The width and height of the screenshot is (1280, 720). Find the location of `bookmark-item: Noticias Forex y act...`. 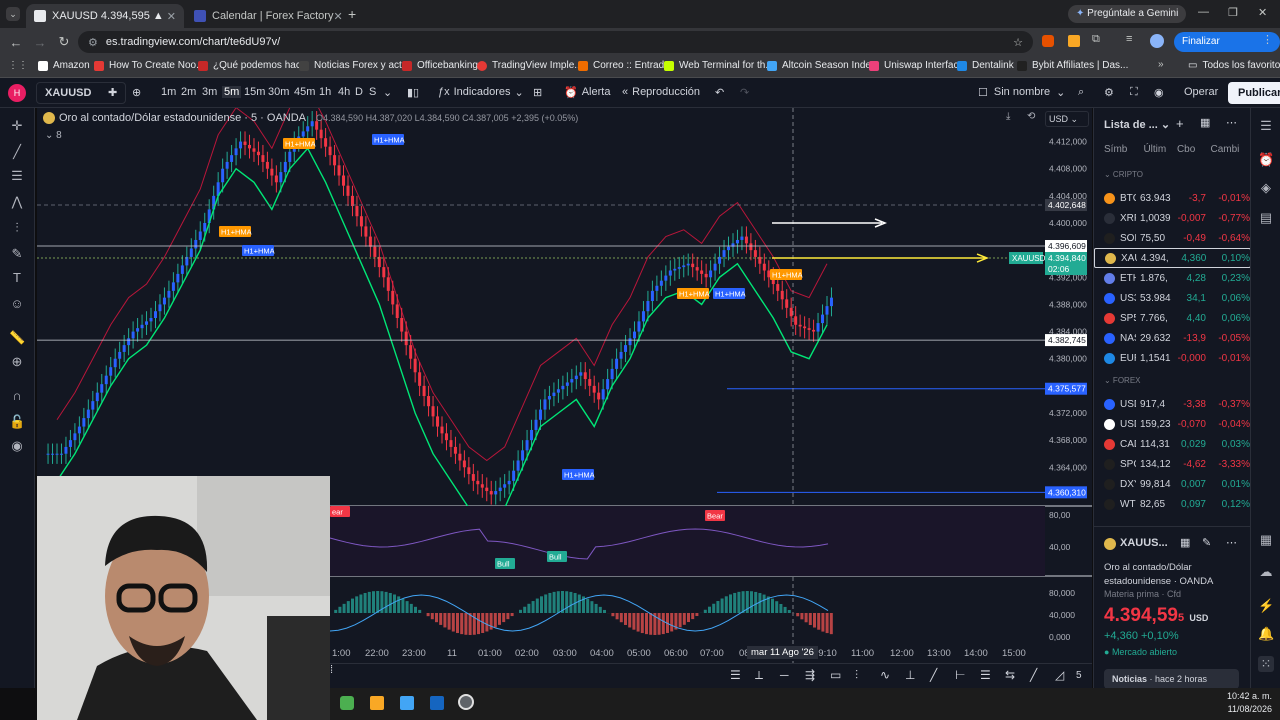

bookmark-item: Noticias Forex y act... is located at coordinates (354, 65).